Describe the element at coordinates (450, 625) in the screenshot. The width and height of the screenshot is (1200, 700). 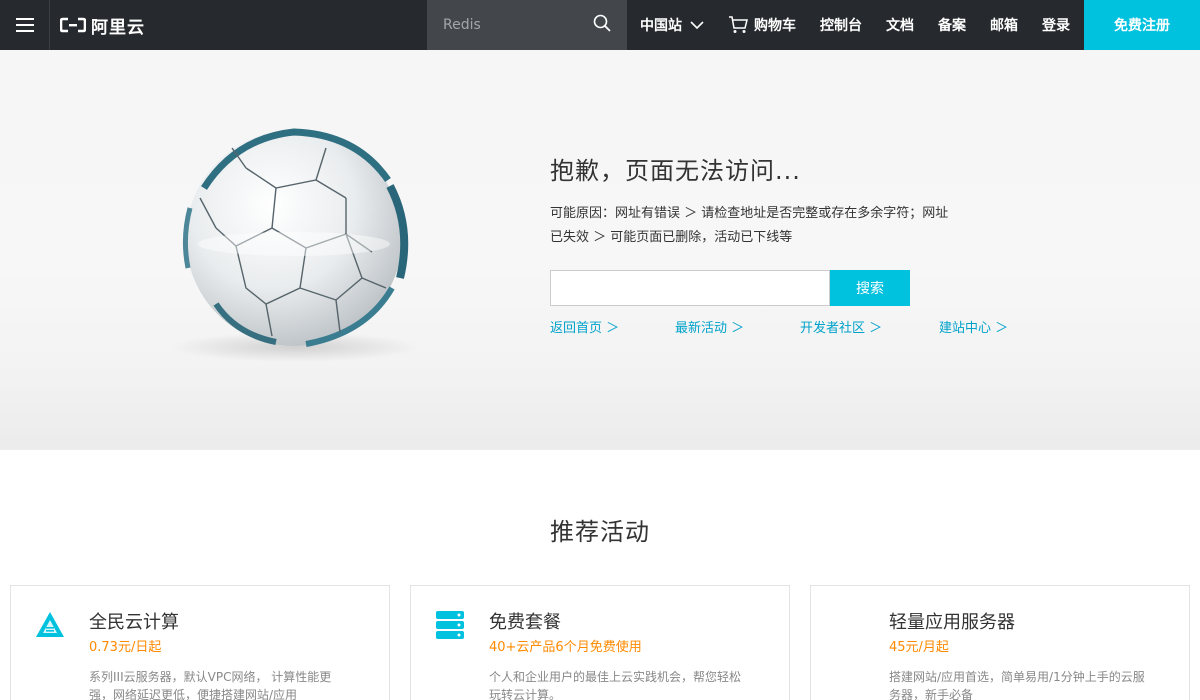
I see `server-stack-icon` at that location.